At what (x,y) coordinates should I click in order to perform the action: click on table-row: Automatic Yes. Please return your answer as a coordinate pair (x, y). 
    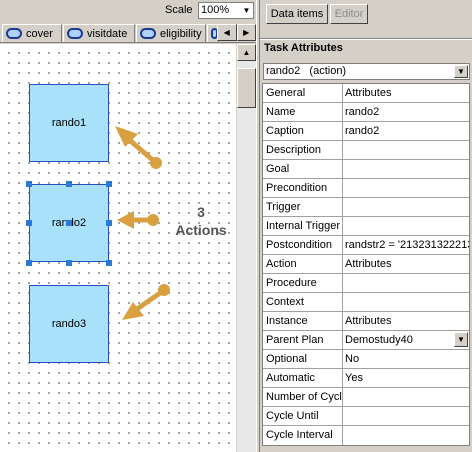
    Looking at the image, I should click on (366, 378).